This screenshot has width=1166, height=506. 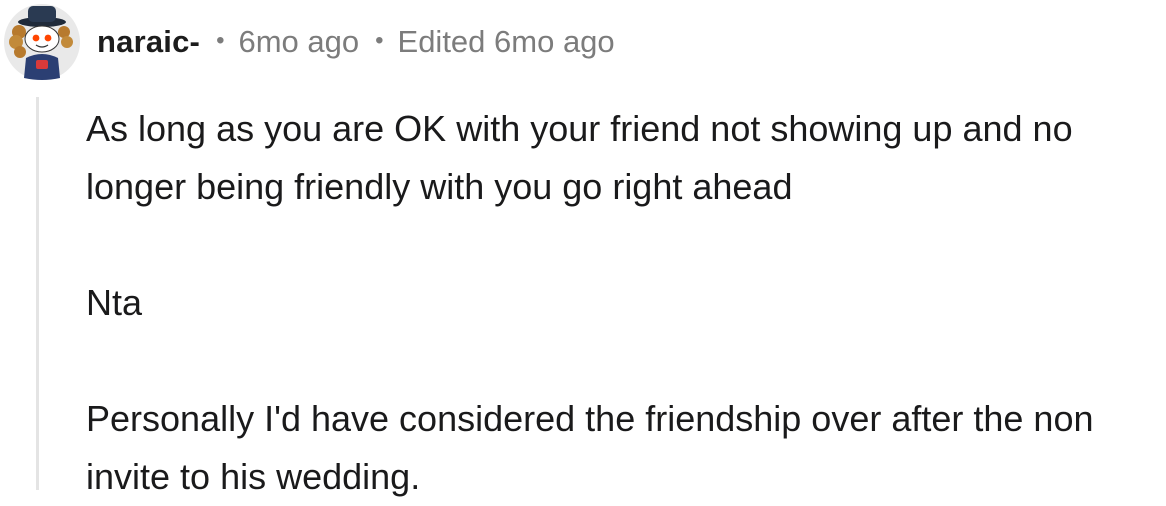 I want to click on comment-paragraph: Nta, so click(x=114, y=302).